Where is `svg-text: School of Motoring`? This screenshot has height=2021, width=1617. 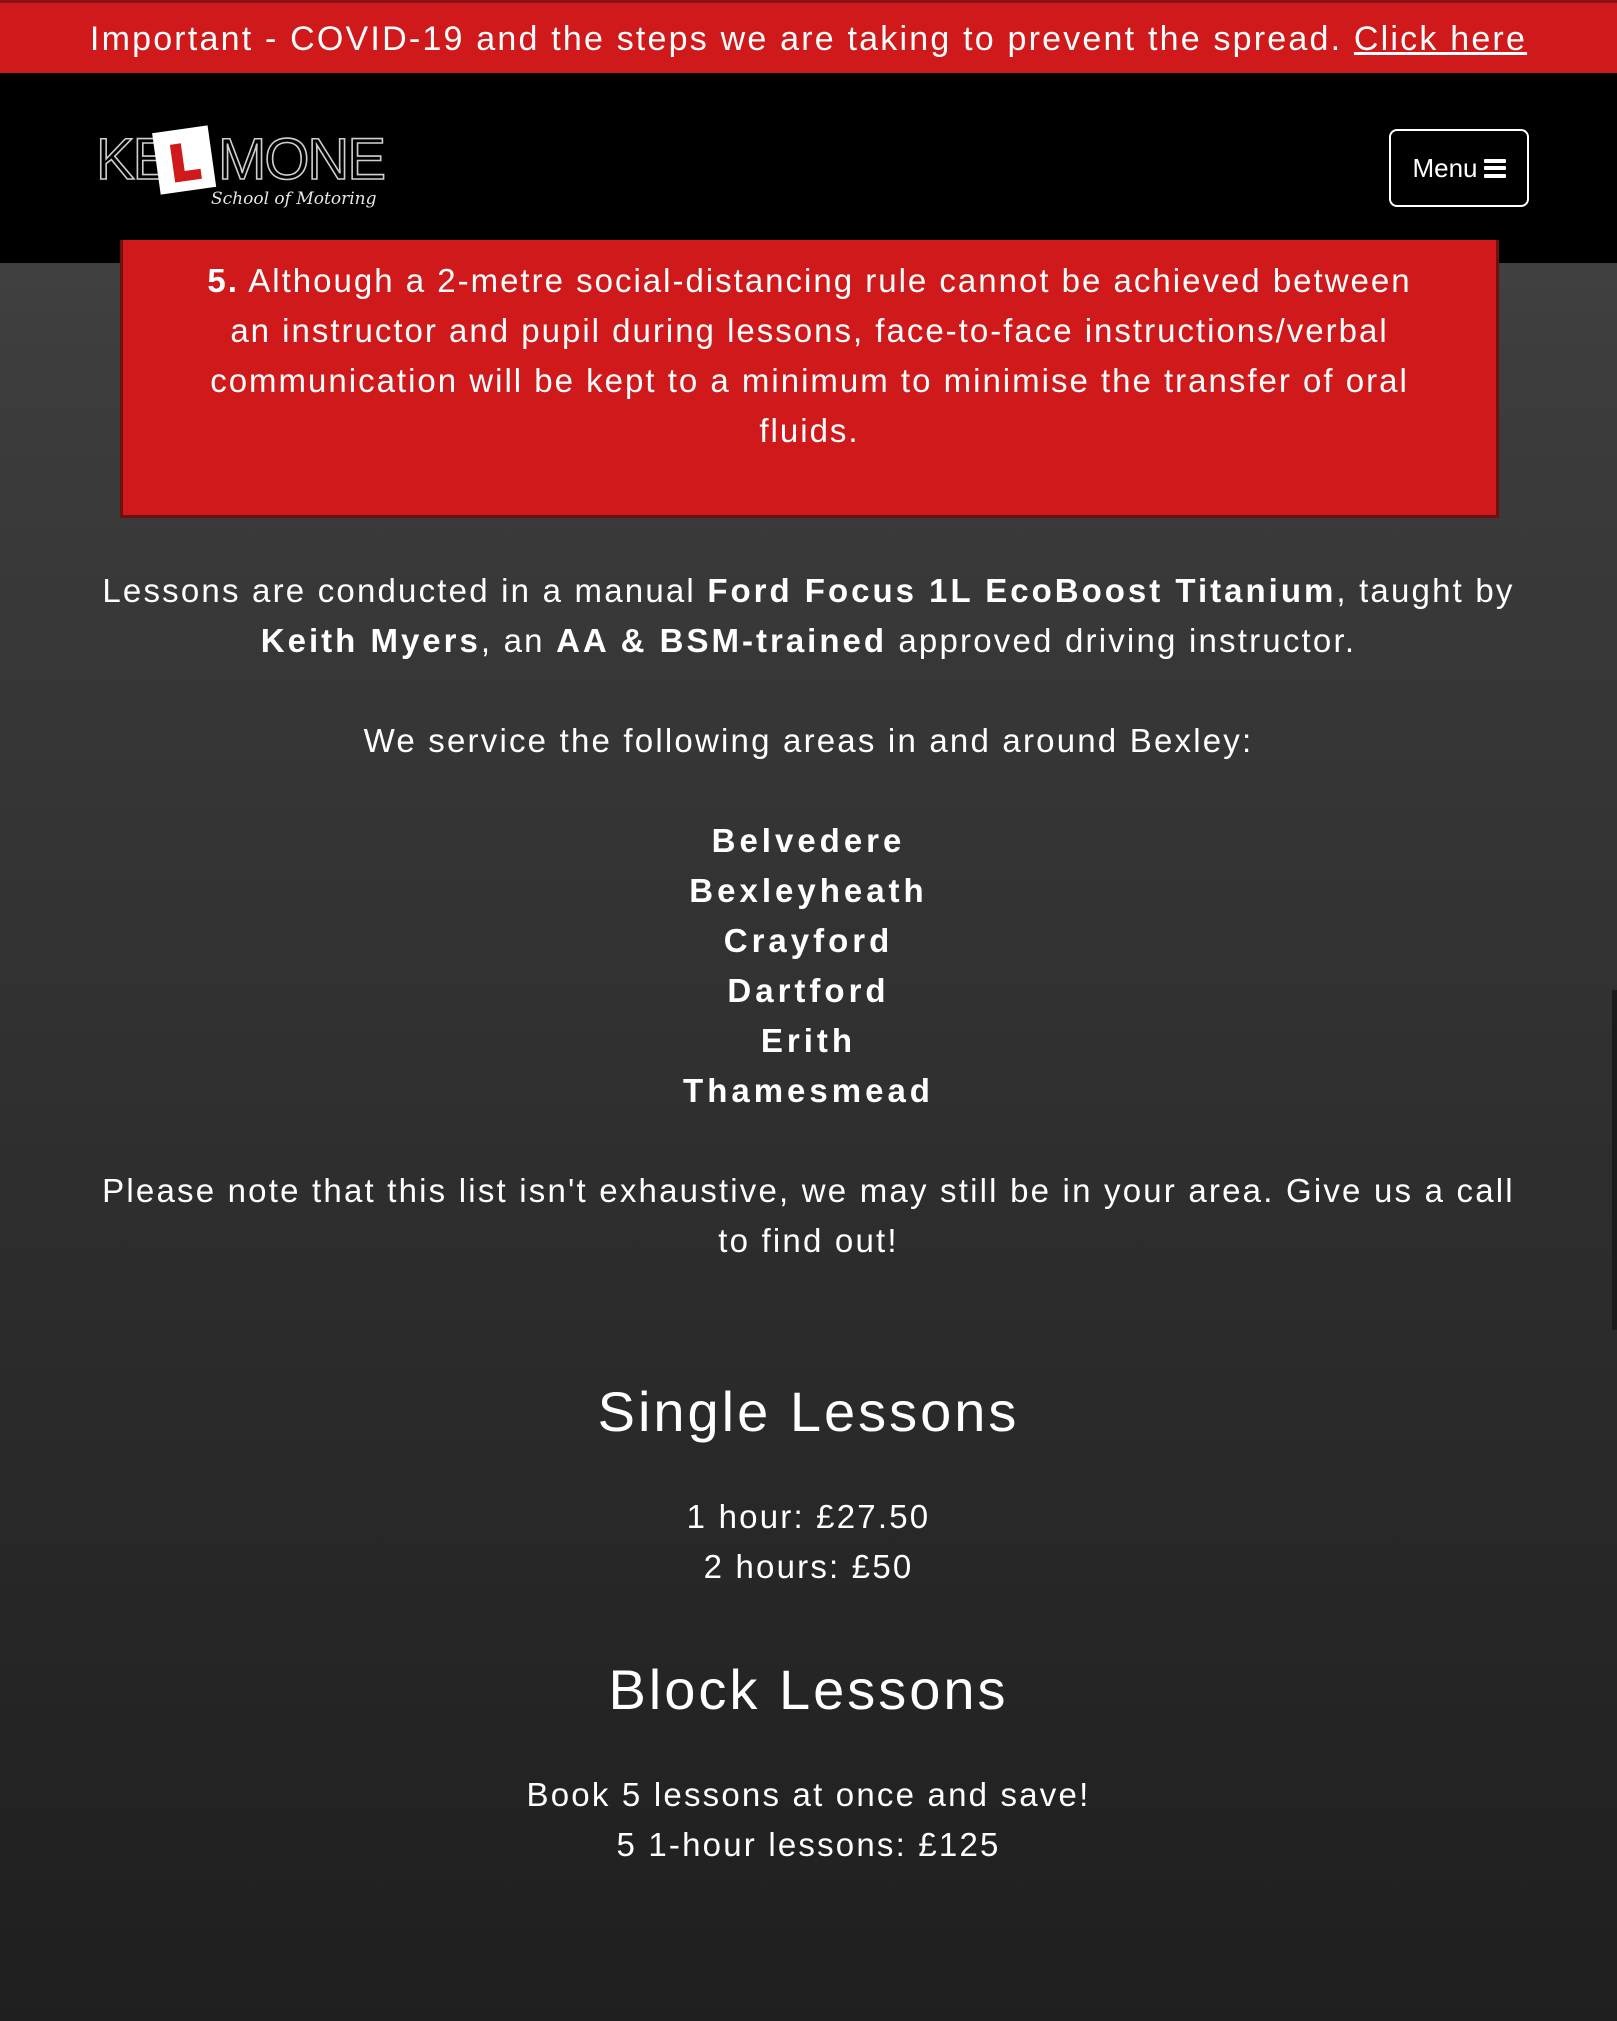
svg-text: School of Motoring is located at coordinates (294, 199).